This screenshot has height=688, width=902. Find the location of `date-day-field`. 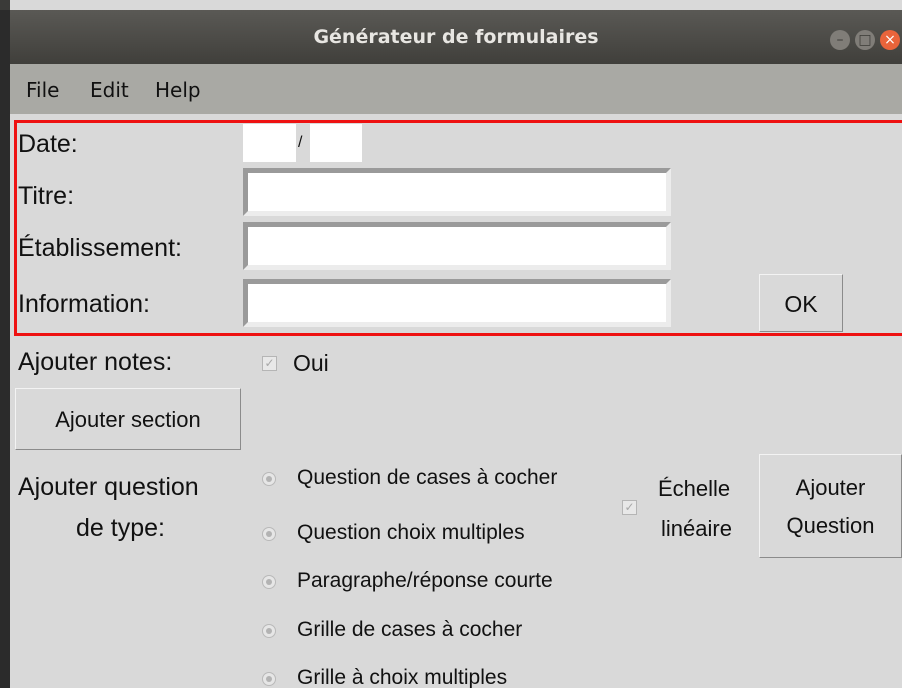

date-day-field is located at coordinates (269, 143).